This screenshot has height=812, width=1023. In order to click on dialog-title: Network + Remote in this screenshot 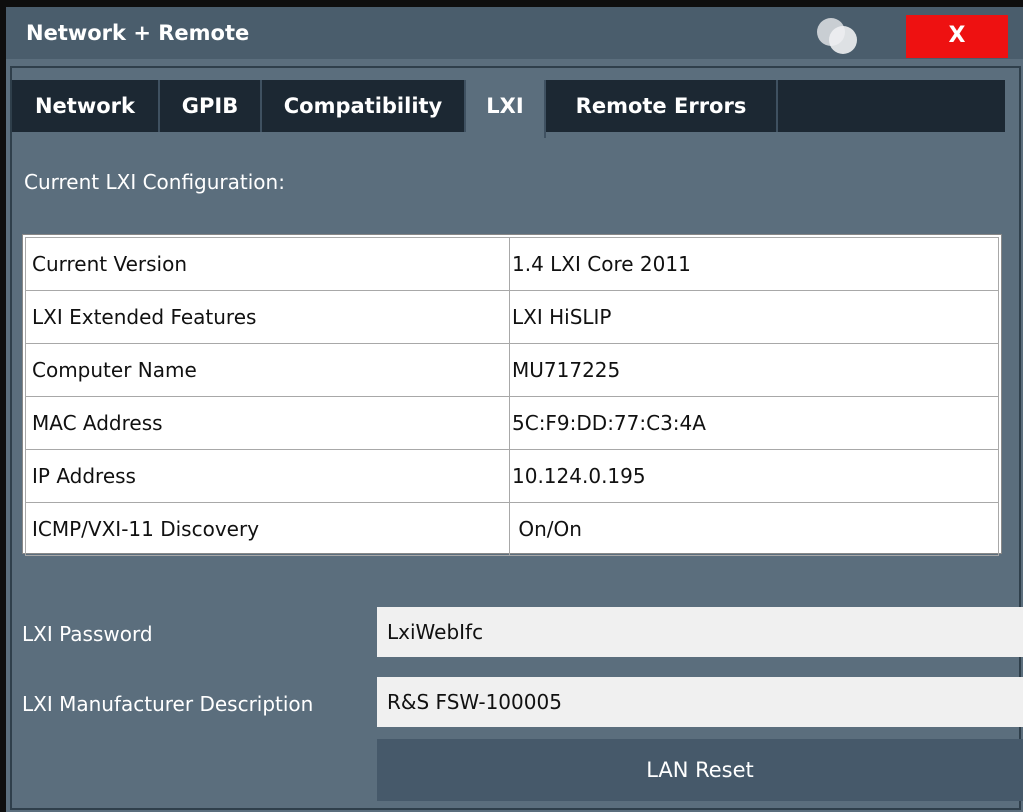, I will do `click(138, 33)`.